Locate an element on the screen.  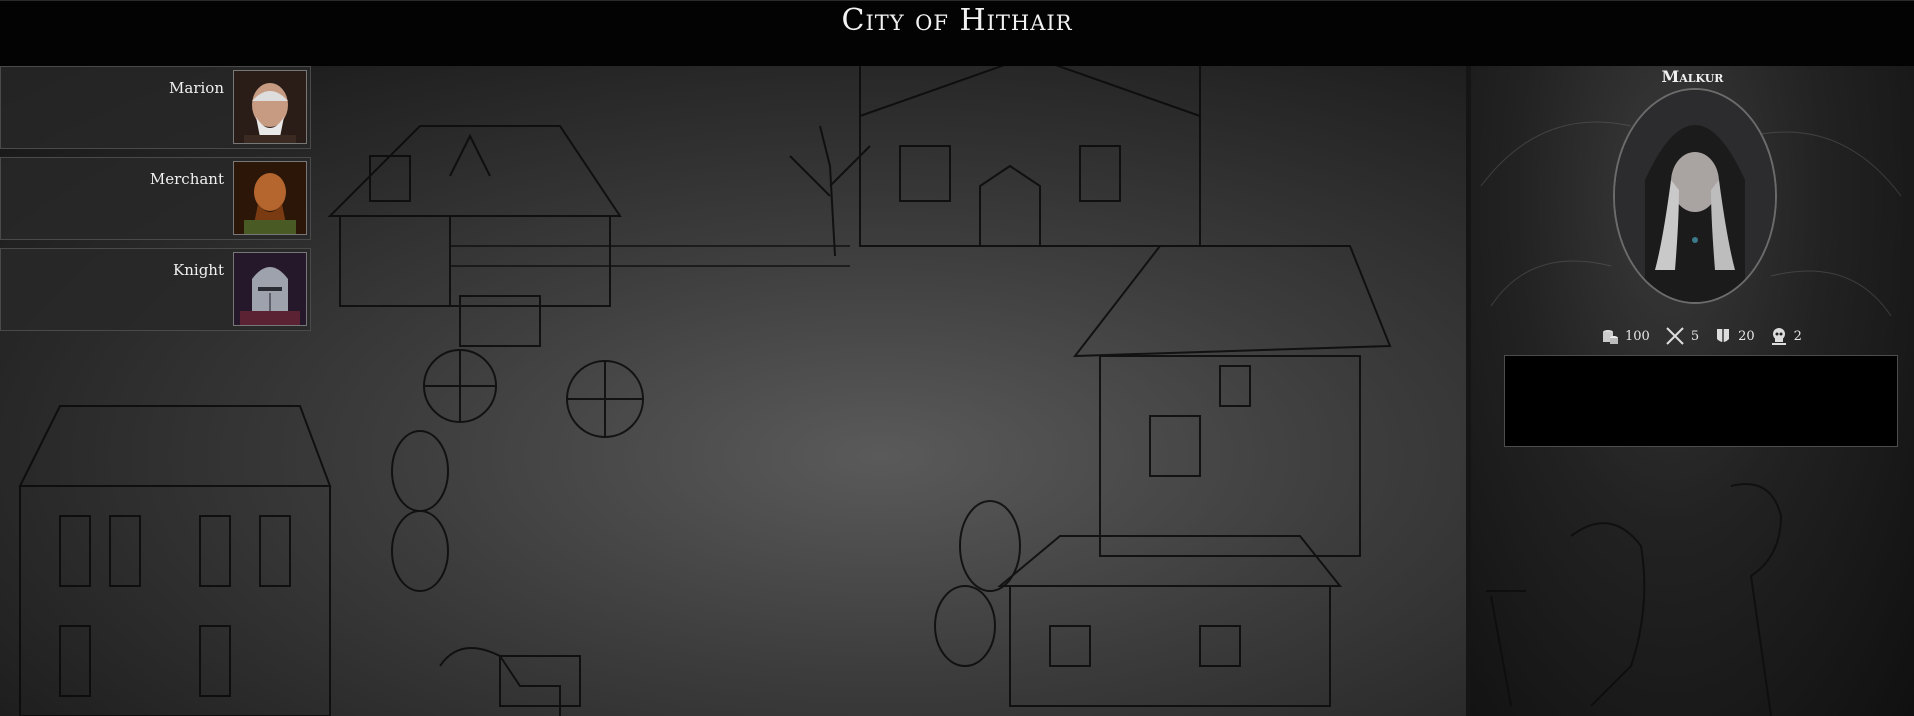
title-bar: City of Hithair is located at coordinates (957, 33).